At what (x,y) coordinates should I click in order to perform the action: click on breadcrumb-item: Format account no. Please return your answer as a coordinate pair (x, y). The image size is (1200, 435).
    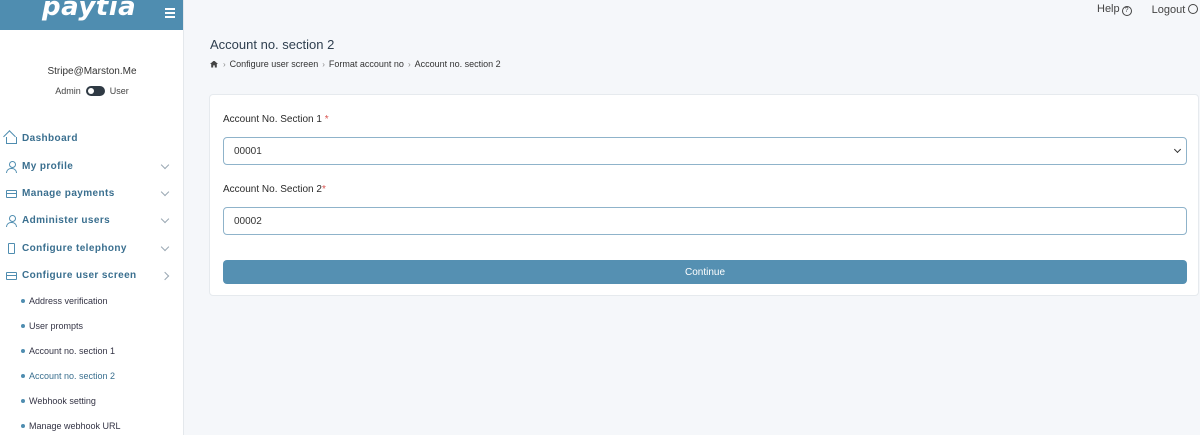
    Looking at the image, I should click on (366, 64).